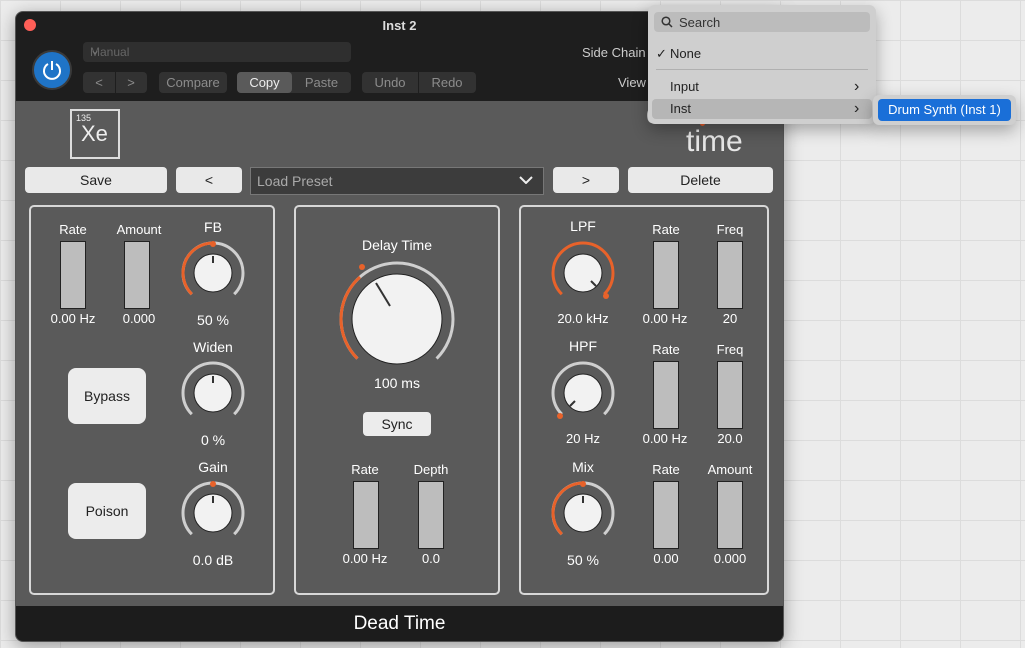 Image resolution: width=1025 pixels, height=648 pixels. Describe the element at coordinates (209, 180) in the screenshot. I see `prev-button: <` at that location.